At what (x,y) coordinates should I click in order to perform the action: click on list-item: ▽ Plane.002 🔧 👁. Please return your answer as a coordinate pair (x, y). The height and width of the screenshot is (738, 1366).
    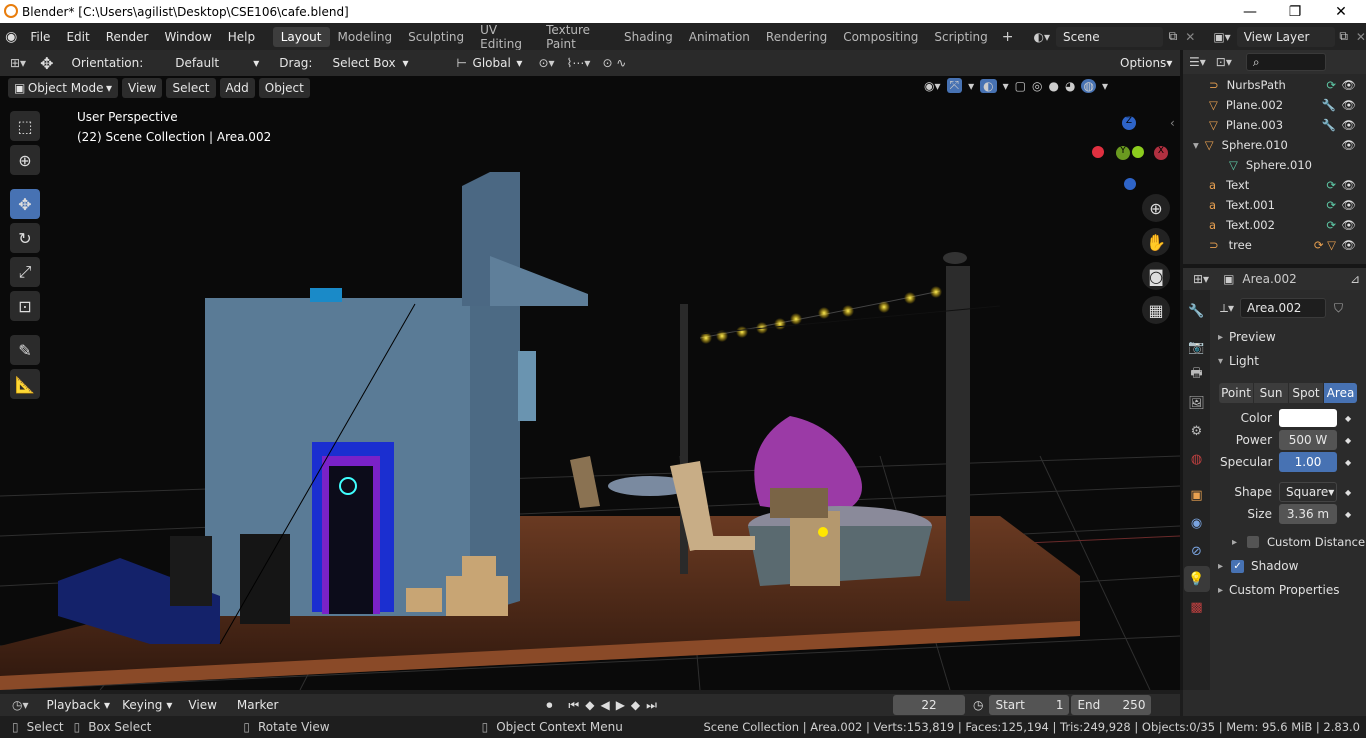
    Looking at the image, I should click on (1274, 105).